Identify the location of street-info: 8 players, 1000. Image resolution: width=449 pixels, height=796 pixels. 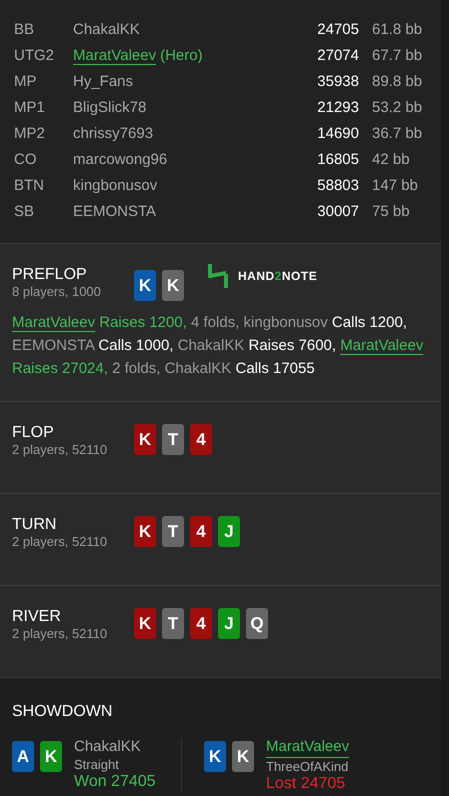
(57, 292).